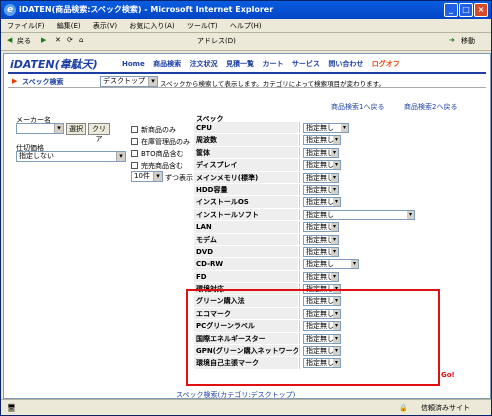 This screenshot has height=416, width=492. I want to click on maximize-button: □, so click(466, 10).